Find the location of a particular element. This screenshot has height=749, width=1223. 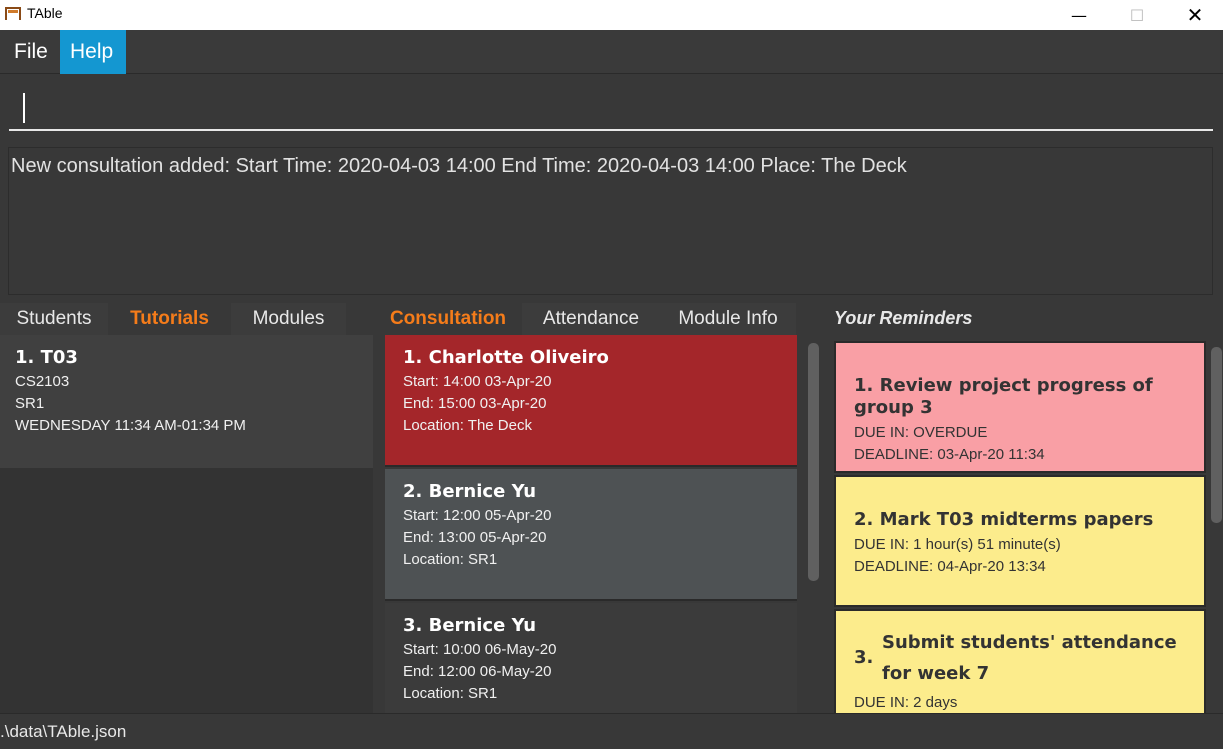

consultation-scrollbar is located at coordinates (813, 462).